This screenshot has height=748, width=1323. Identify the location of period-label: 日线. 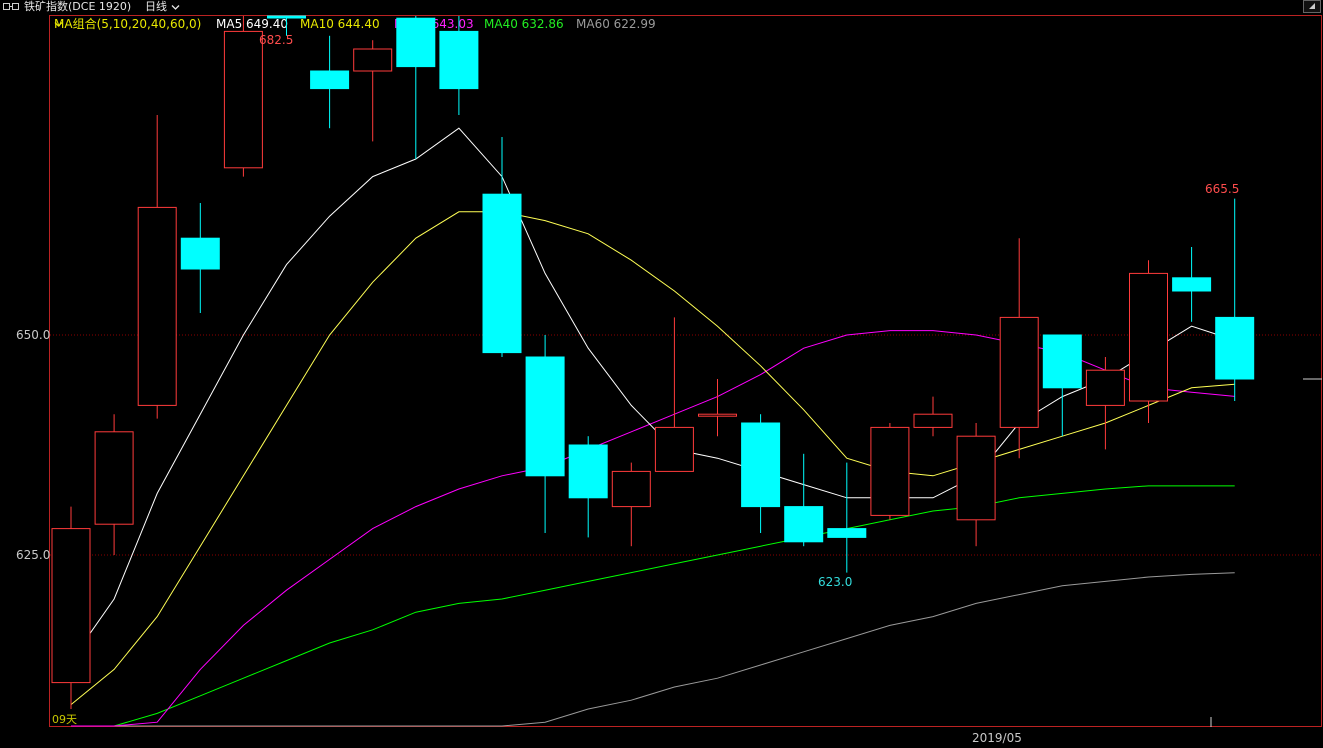
(156, 6).